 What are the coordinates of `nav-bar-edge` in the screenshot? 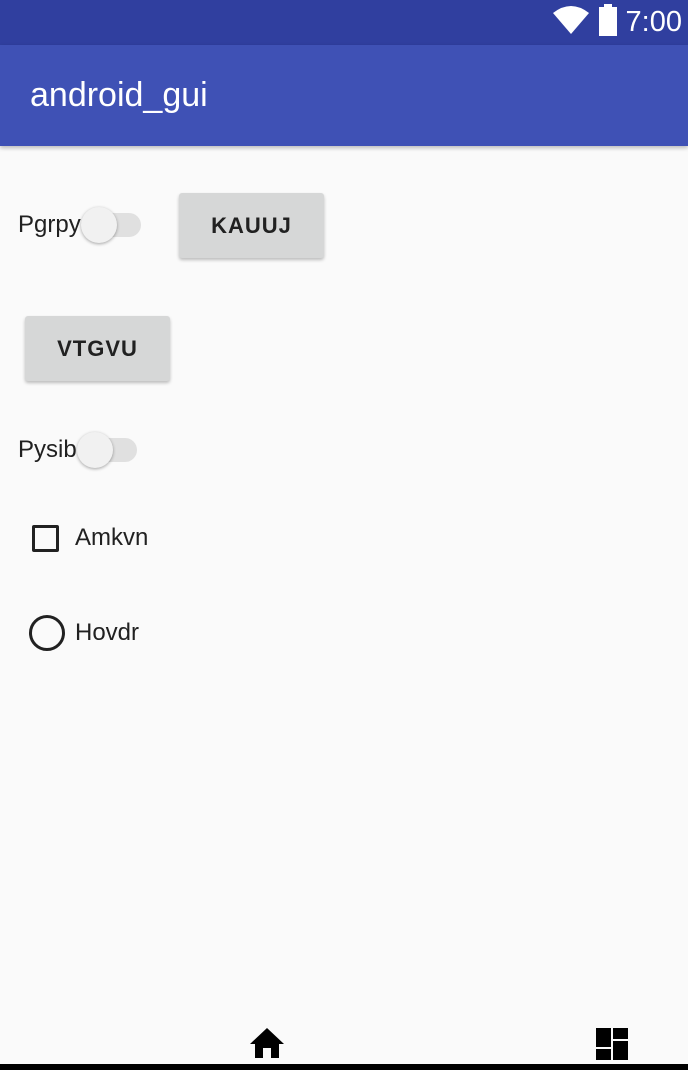 It's located at (344, 1067).